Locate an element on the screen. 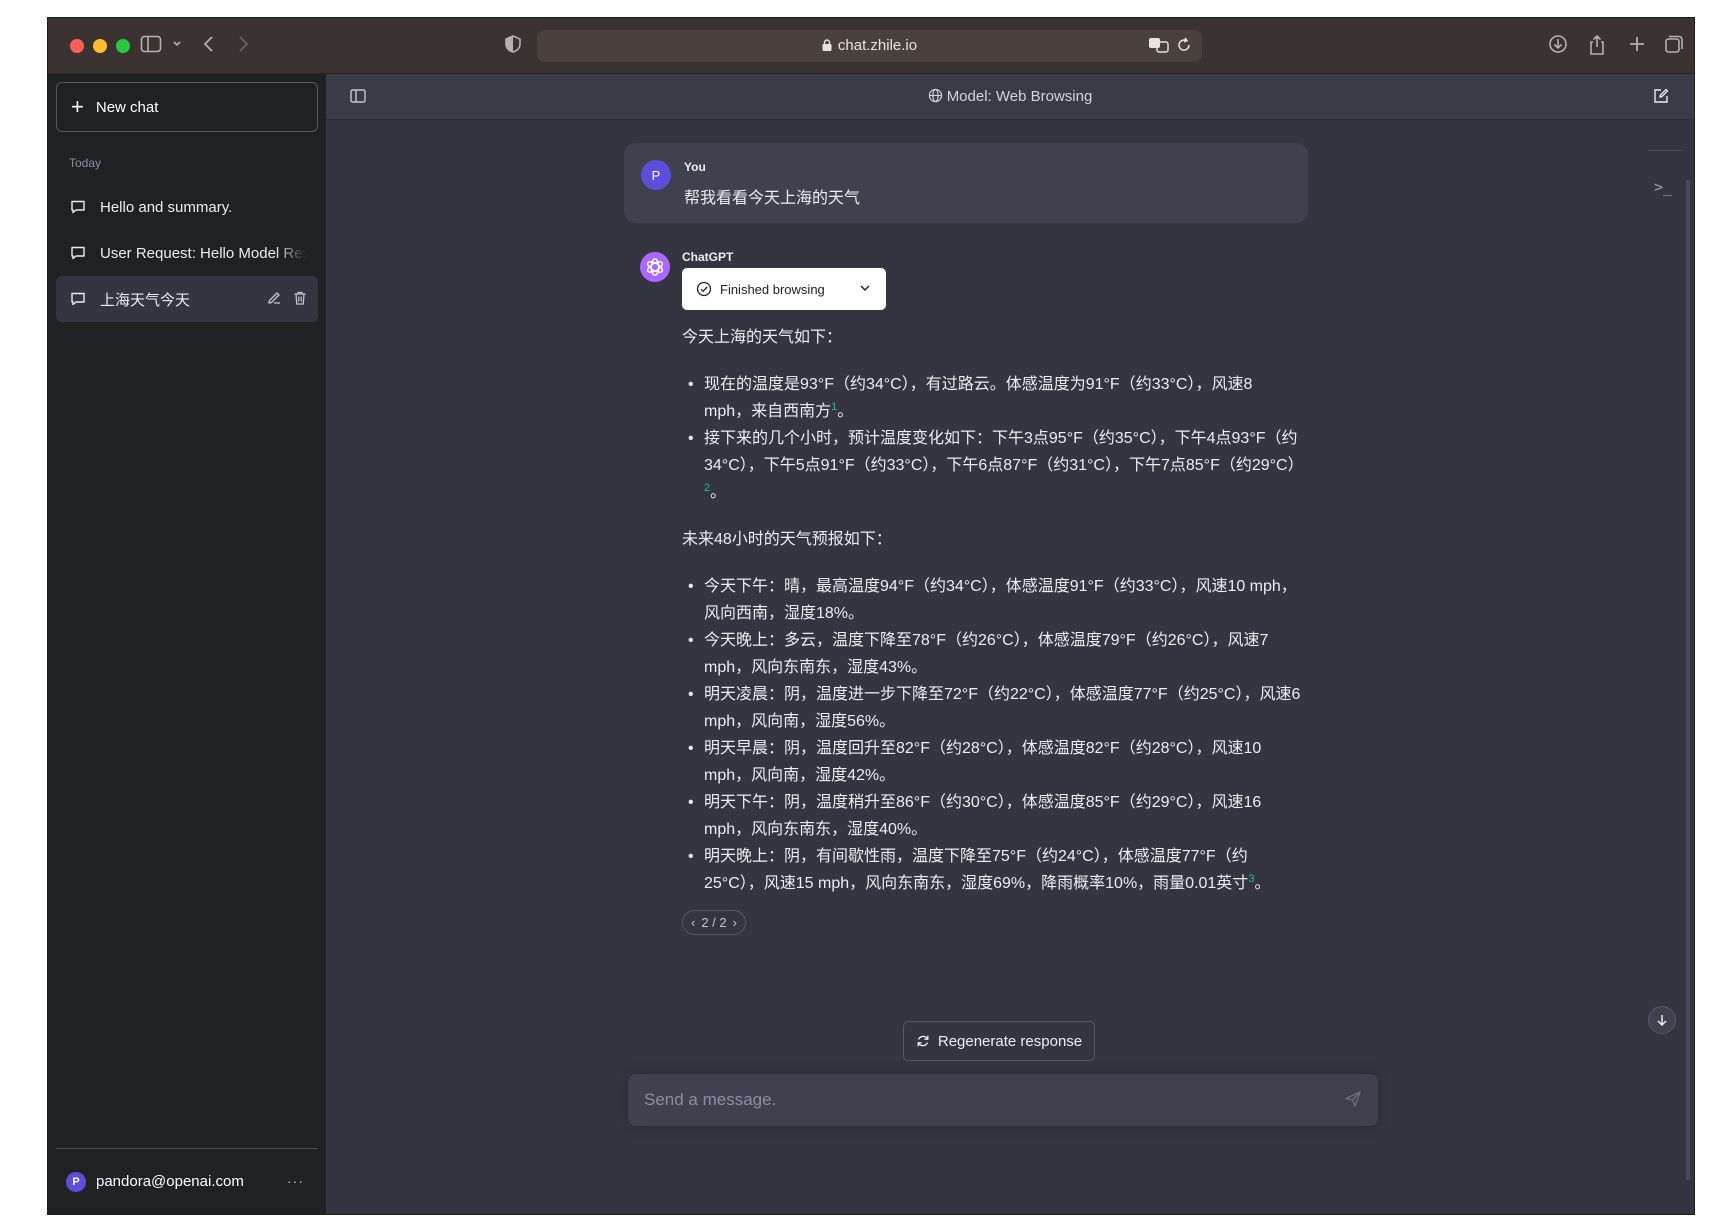 This screenshot has height=1226, width=1712. reload-icon is located at coordinates (1184, 47).